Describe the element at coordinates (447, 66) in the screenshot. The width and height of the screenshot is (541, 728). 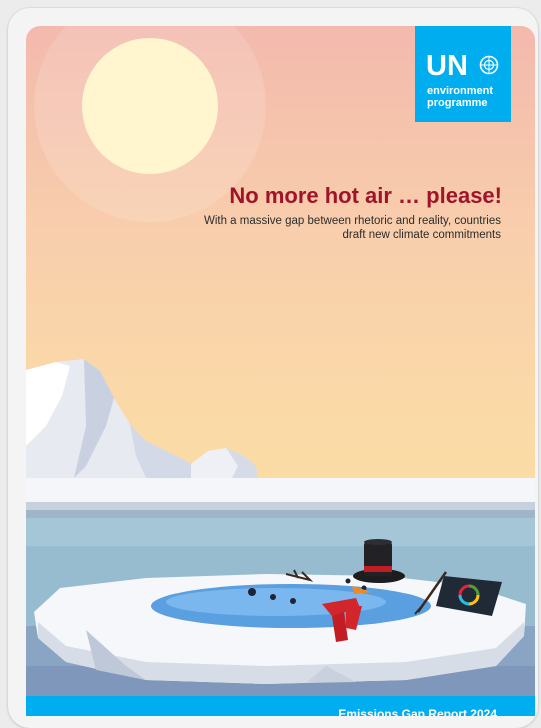
I see `logo-un-text: UN` at that location.